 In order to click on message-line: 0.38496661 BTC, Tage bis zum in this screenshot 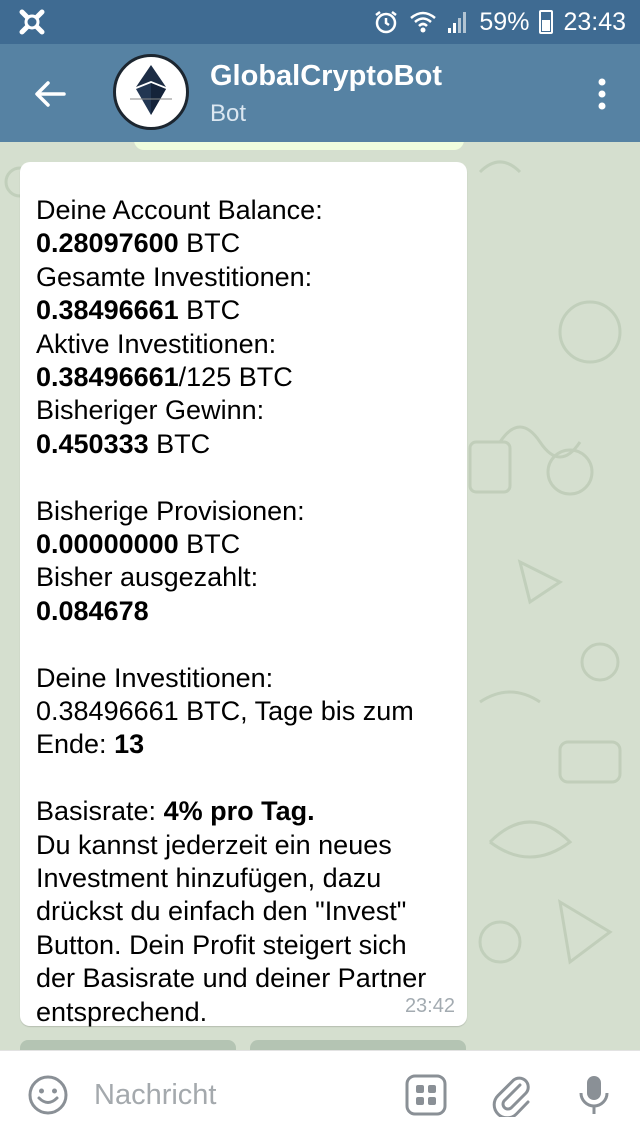, I will do `click(225, 711)`.